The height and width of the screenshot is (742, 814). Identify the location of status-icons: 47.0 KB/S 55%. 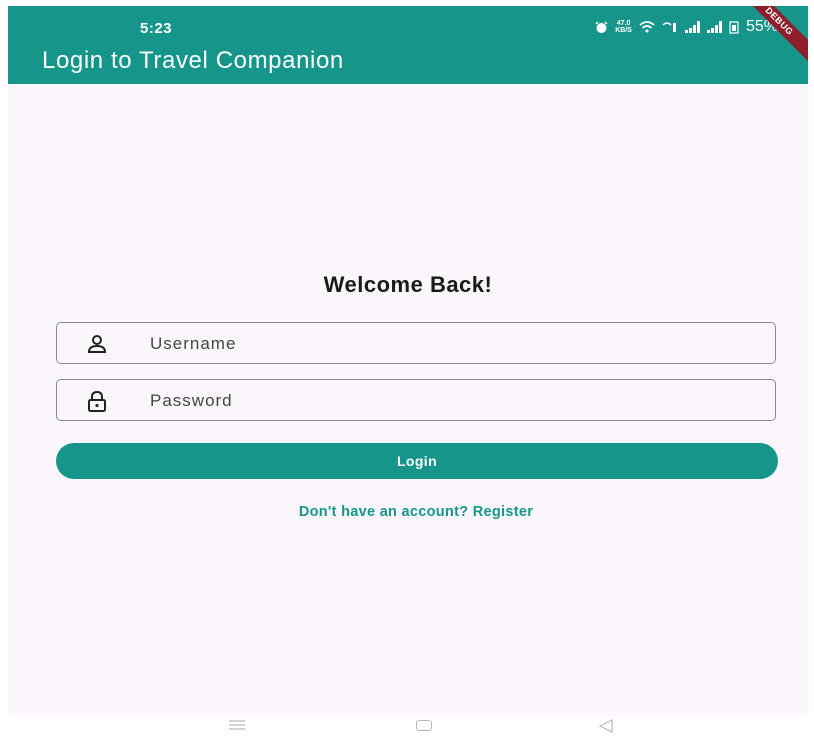
(686, 27).